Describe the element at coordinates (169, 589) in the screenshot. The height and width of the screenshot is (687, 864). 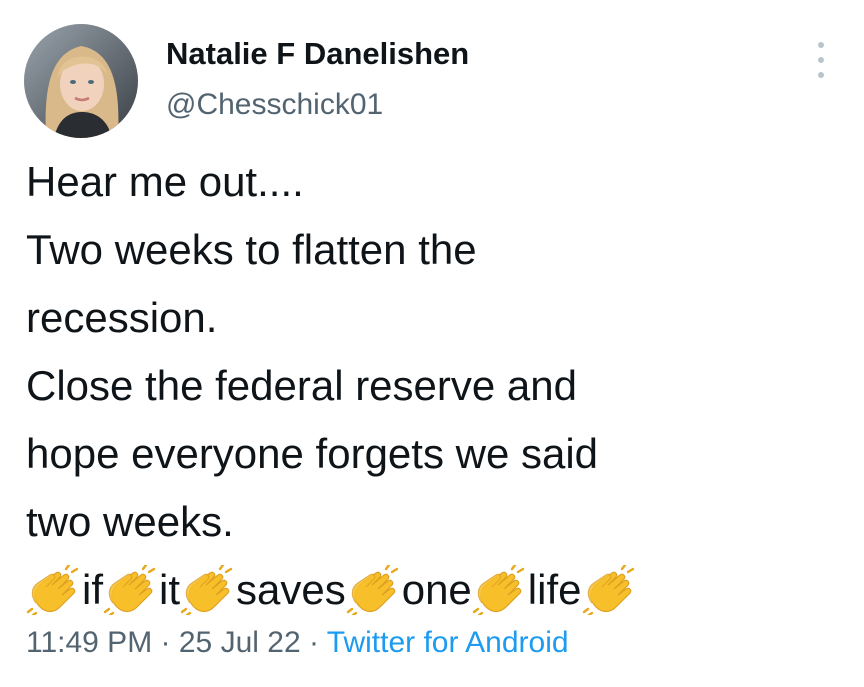
I see `clap-word: it` at that location.